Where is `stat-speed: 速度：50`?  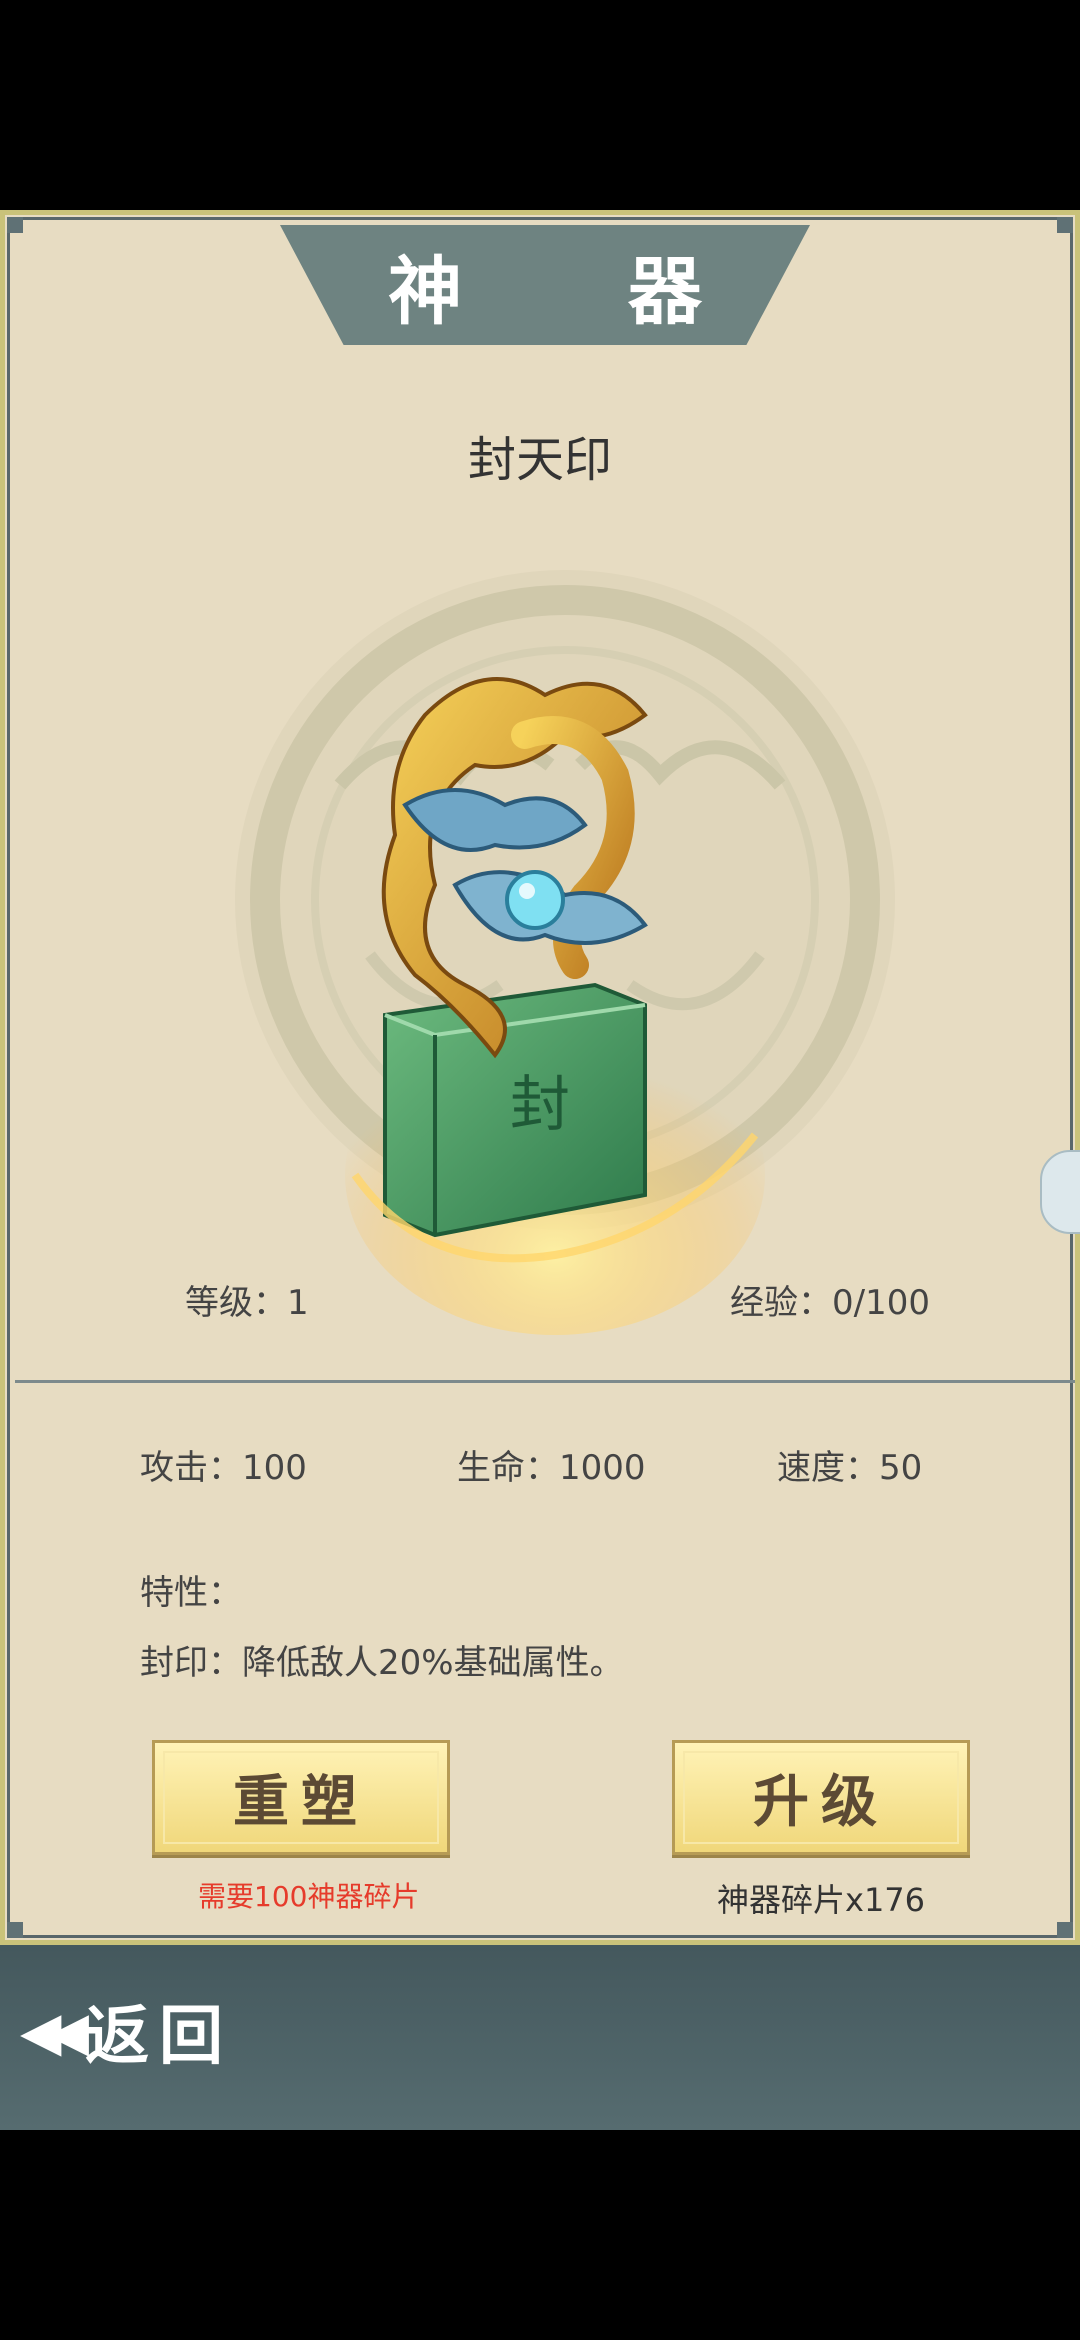 stat-speed: 速度：50 is located at coordinates (850, 1468).